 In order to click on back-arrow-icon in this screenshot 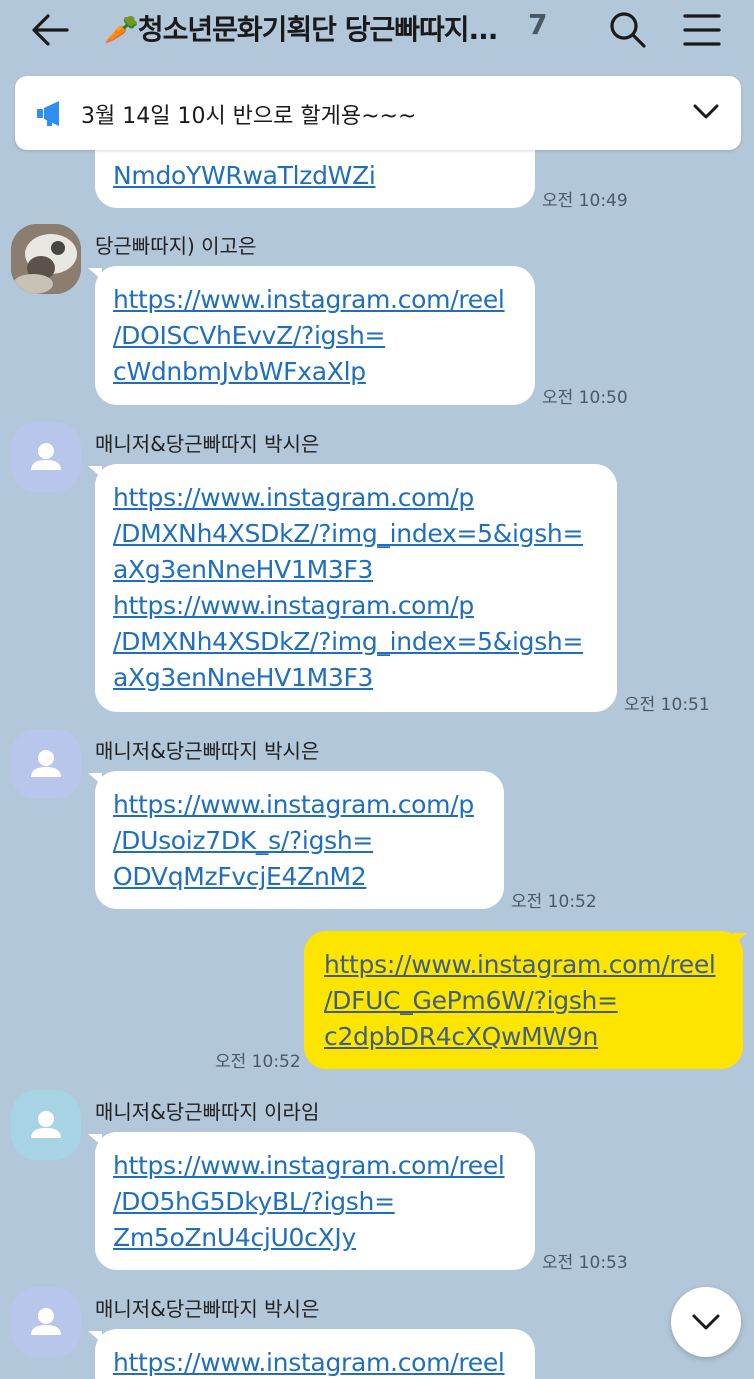, I will do `click(50, 30)`.